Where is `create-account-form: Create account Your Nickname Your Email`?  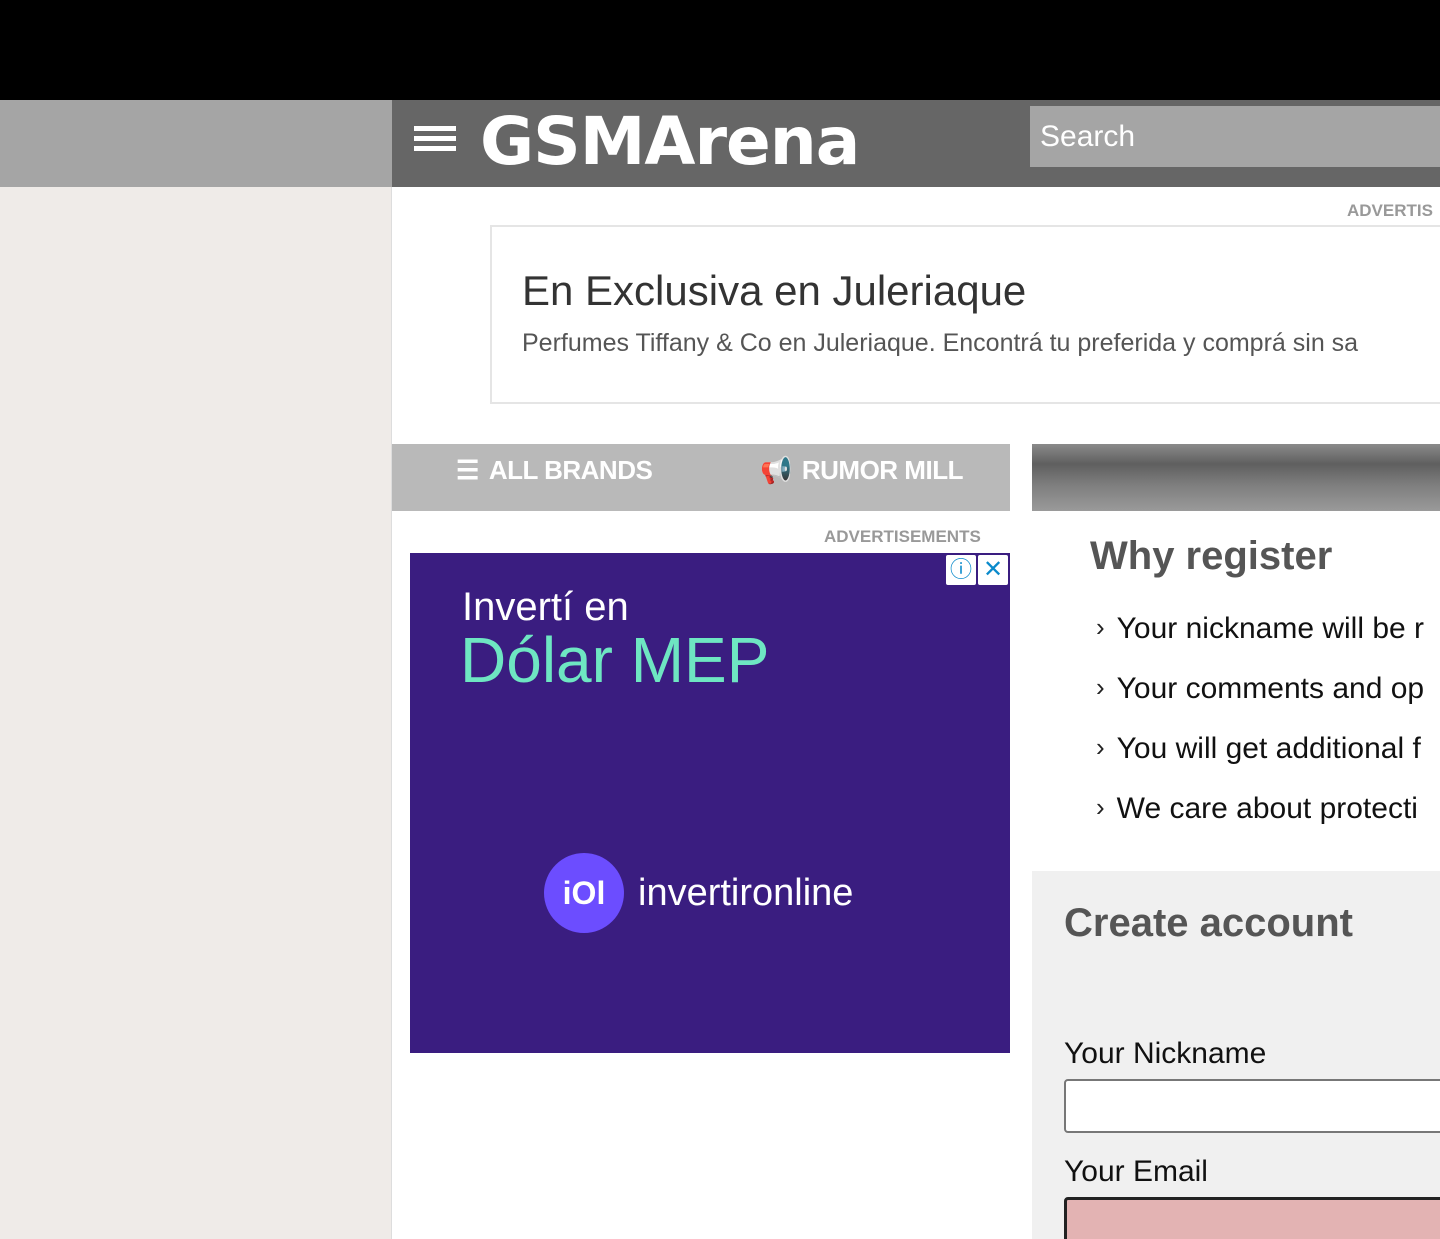 create-account-form: Create account Your Nickname Your Email is located at coordinates (1236, 1055).